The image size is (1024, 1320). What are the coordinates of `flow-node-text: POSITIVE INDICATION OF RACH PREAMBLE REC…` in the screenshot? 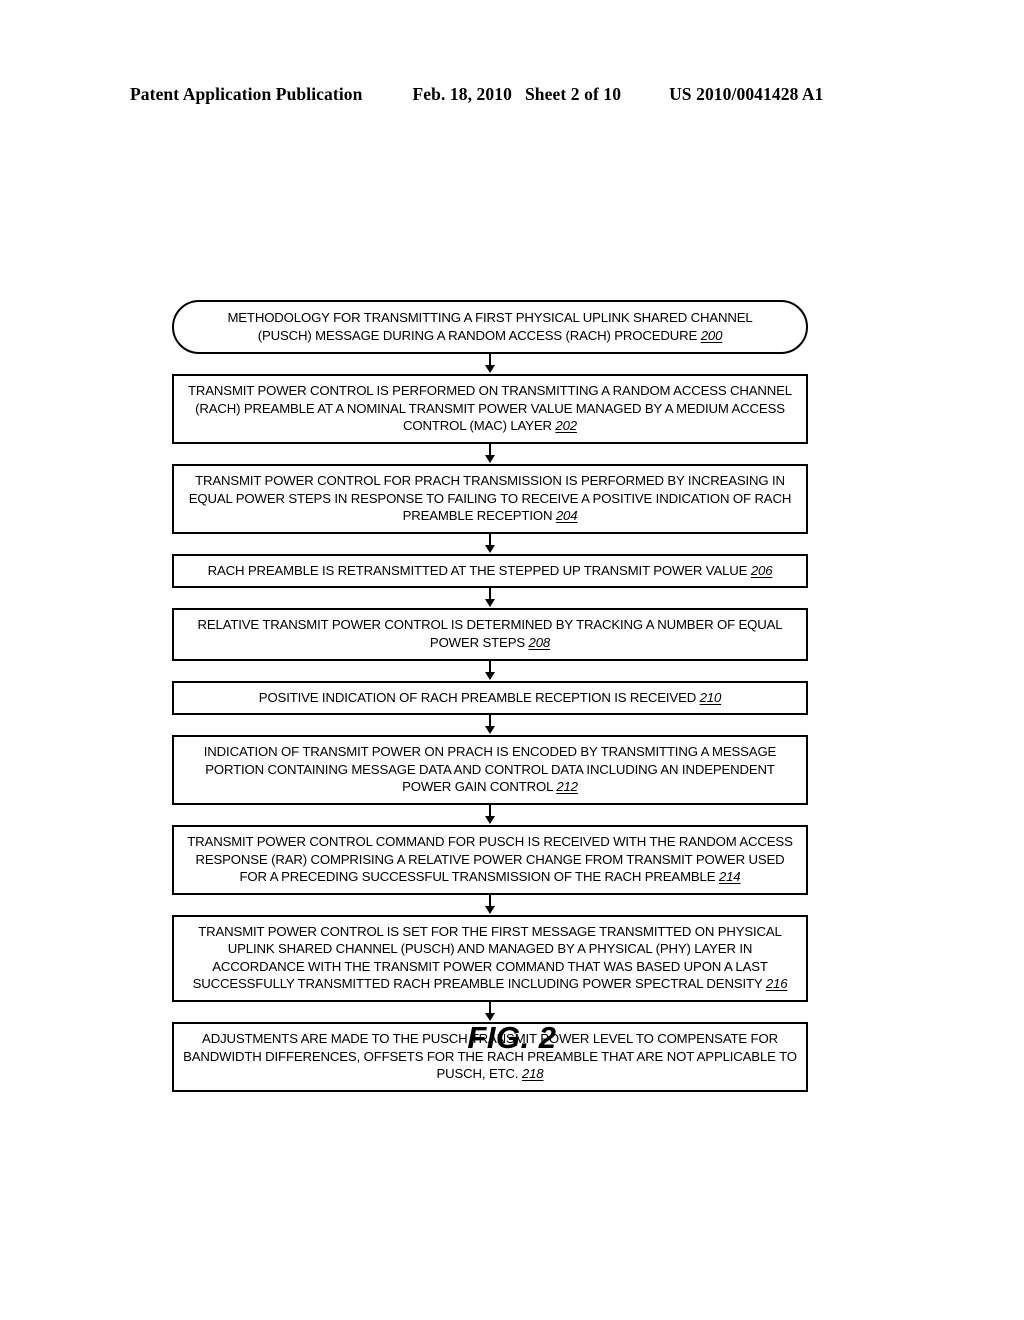 It's located at (490, 697).